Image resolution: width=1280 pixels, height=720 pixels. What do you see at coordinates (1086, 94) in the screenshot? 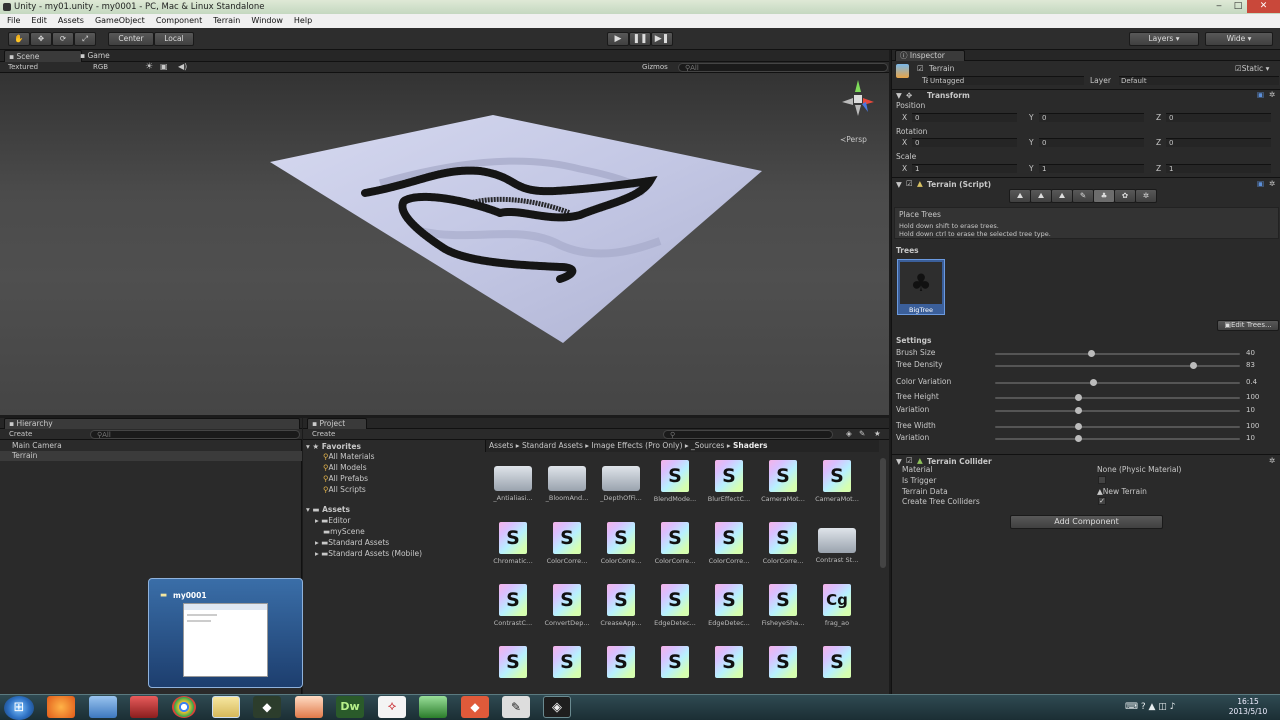
I see `transform-header: ▼ ✥ Transform ▣ ✲` at bounding box center [1086, 94].